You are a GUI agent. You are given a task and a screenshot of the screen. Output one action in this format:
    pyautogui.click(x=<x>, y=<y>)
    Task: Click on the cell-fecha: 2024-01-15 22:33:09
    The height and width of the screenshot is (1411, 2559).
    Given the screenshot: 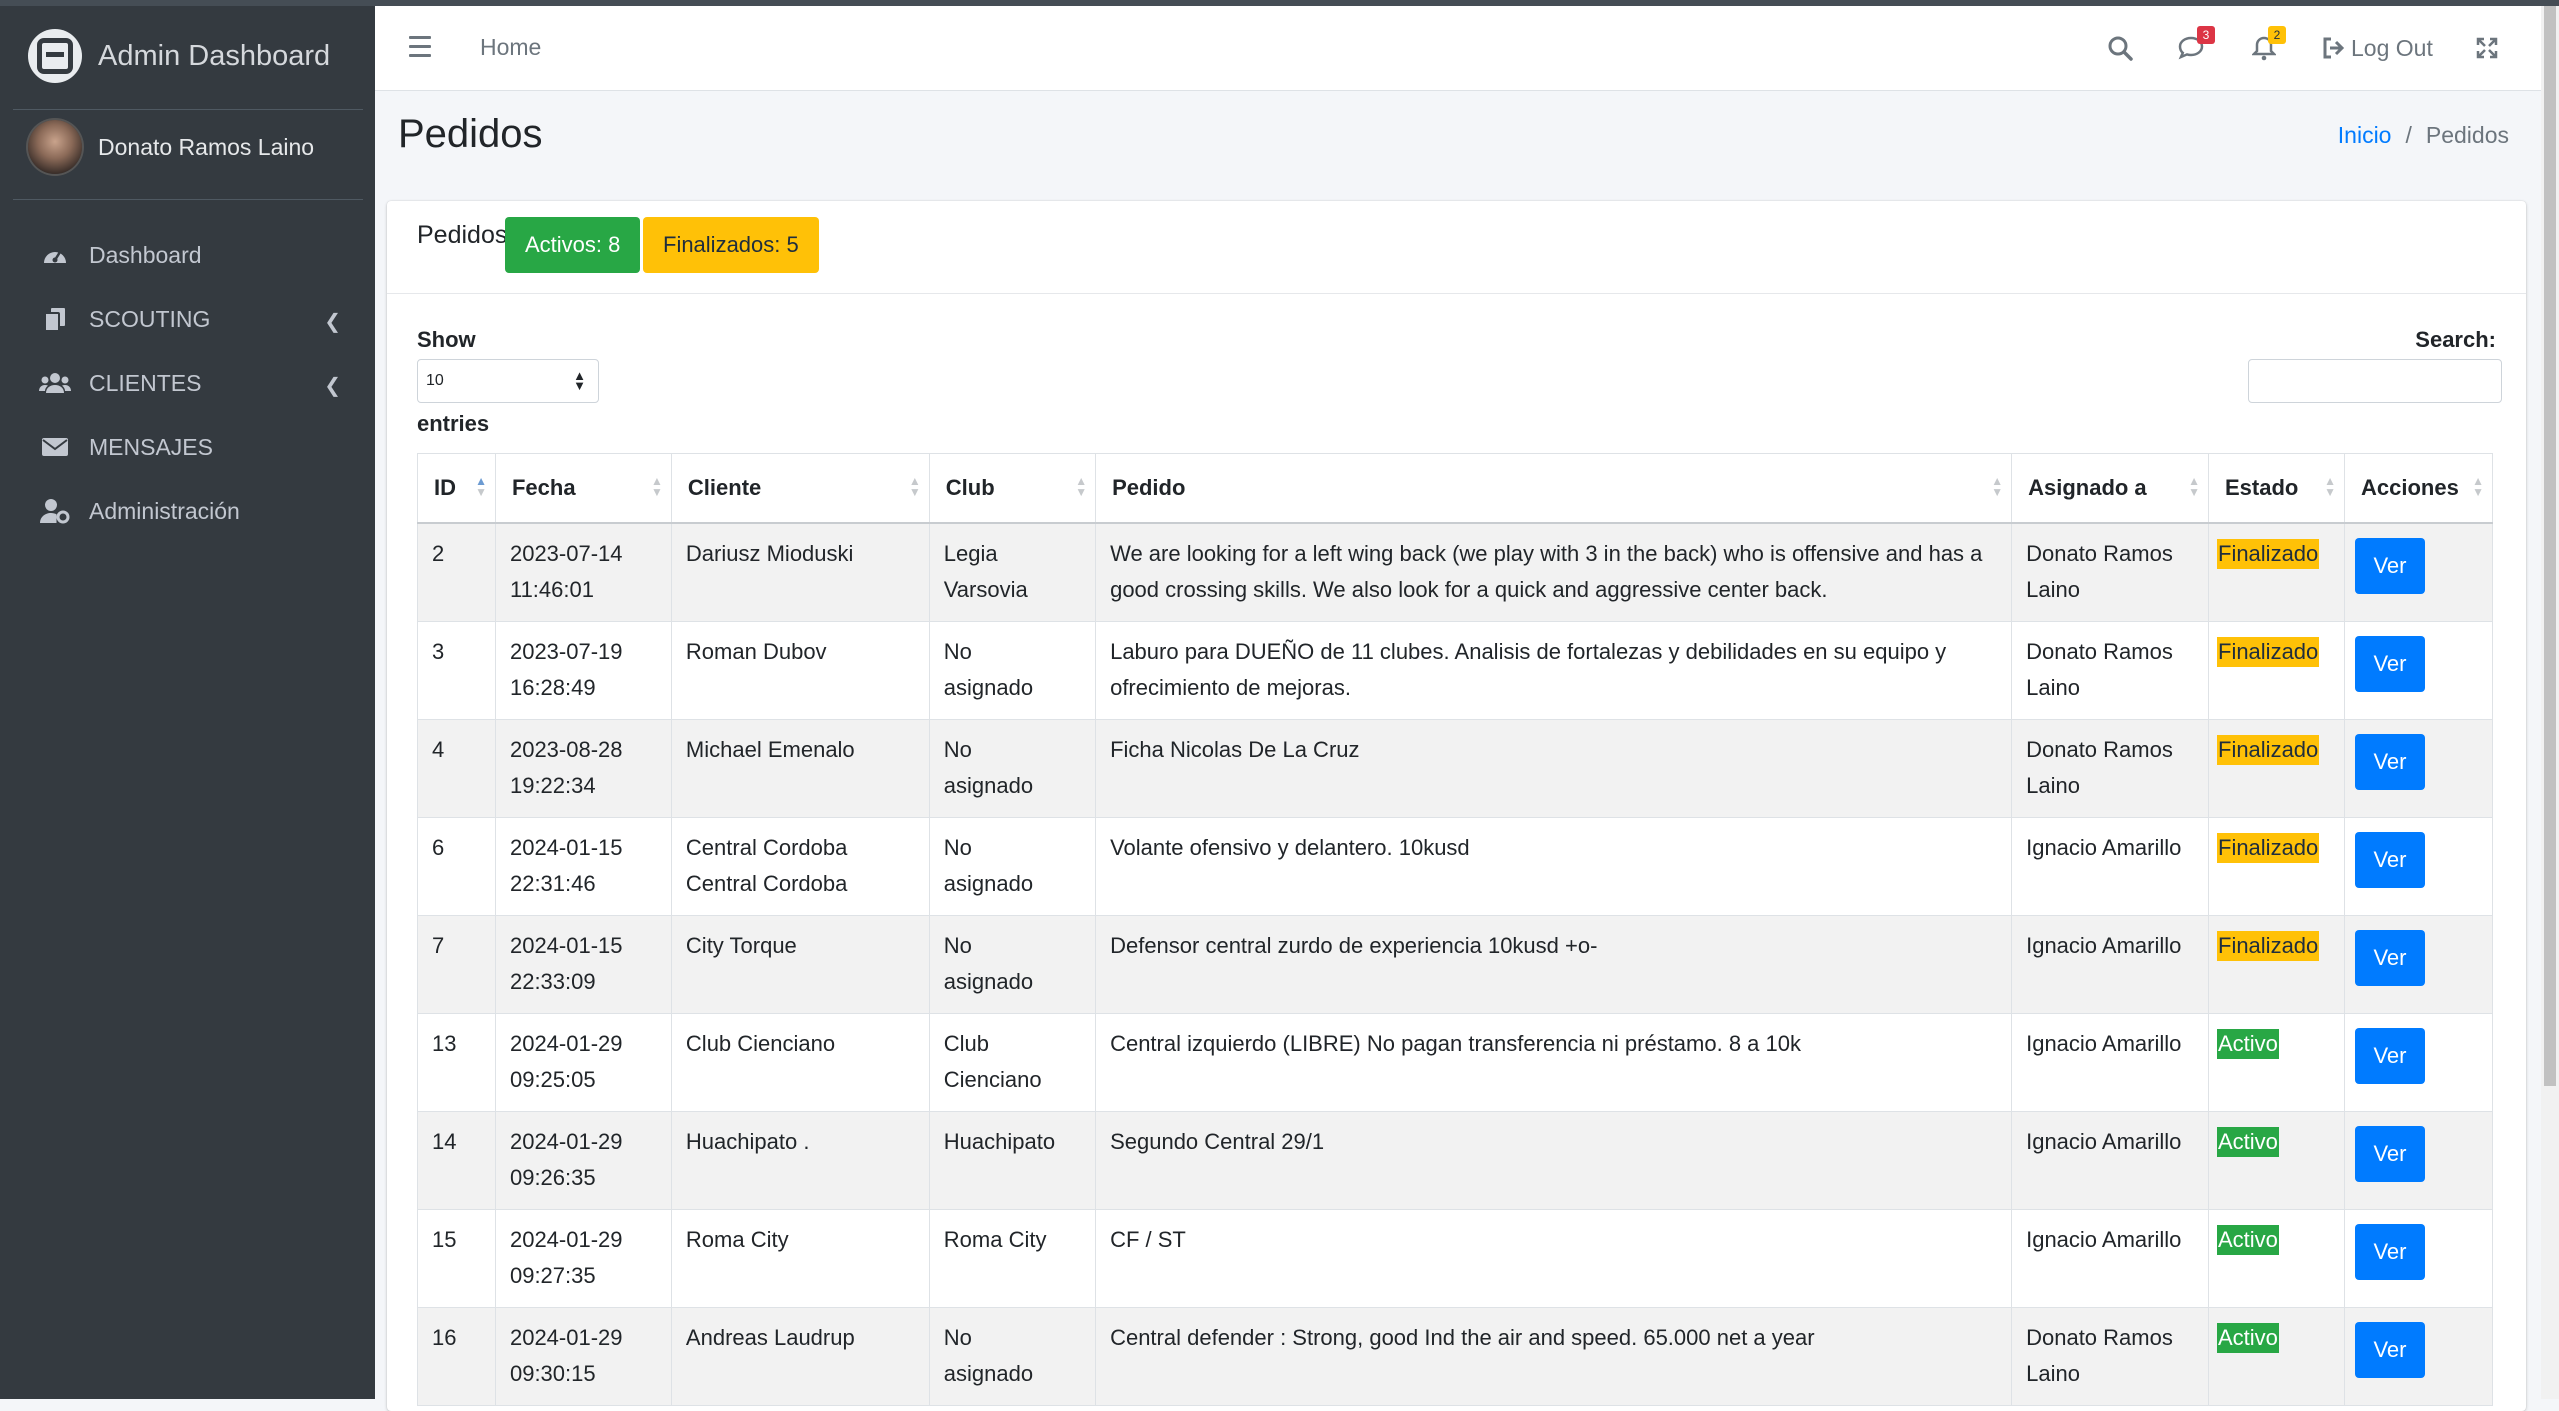 What is the action you would take?
    pyautogui.click(x=583, y=964)
    